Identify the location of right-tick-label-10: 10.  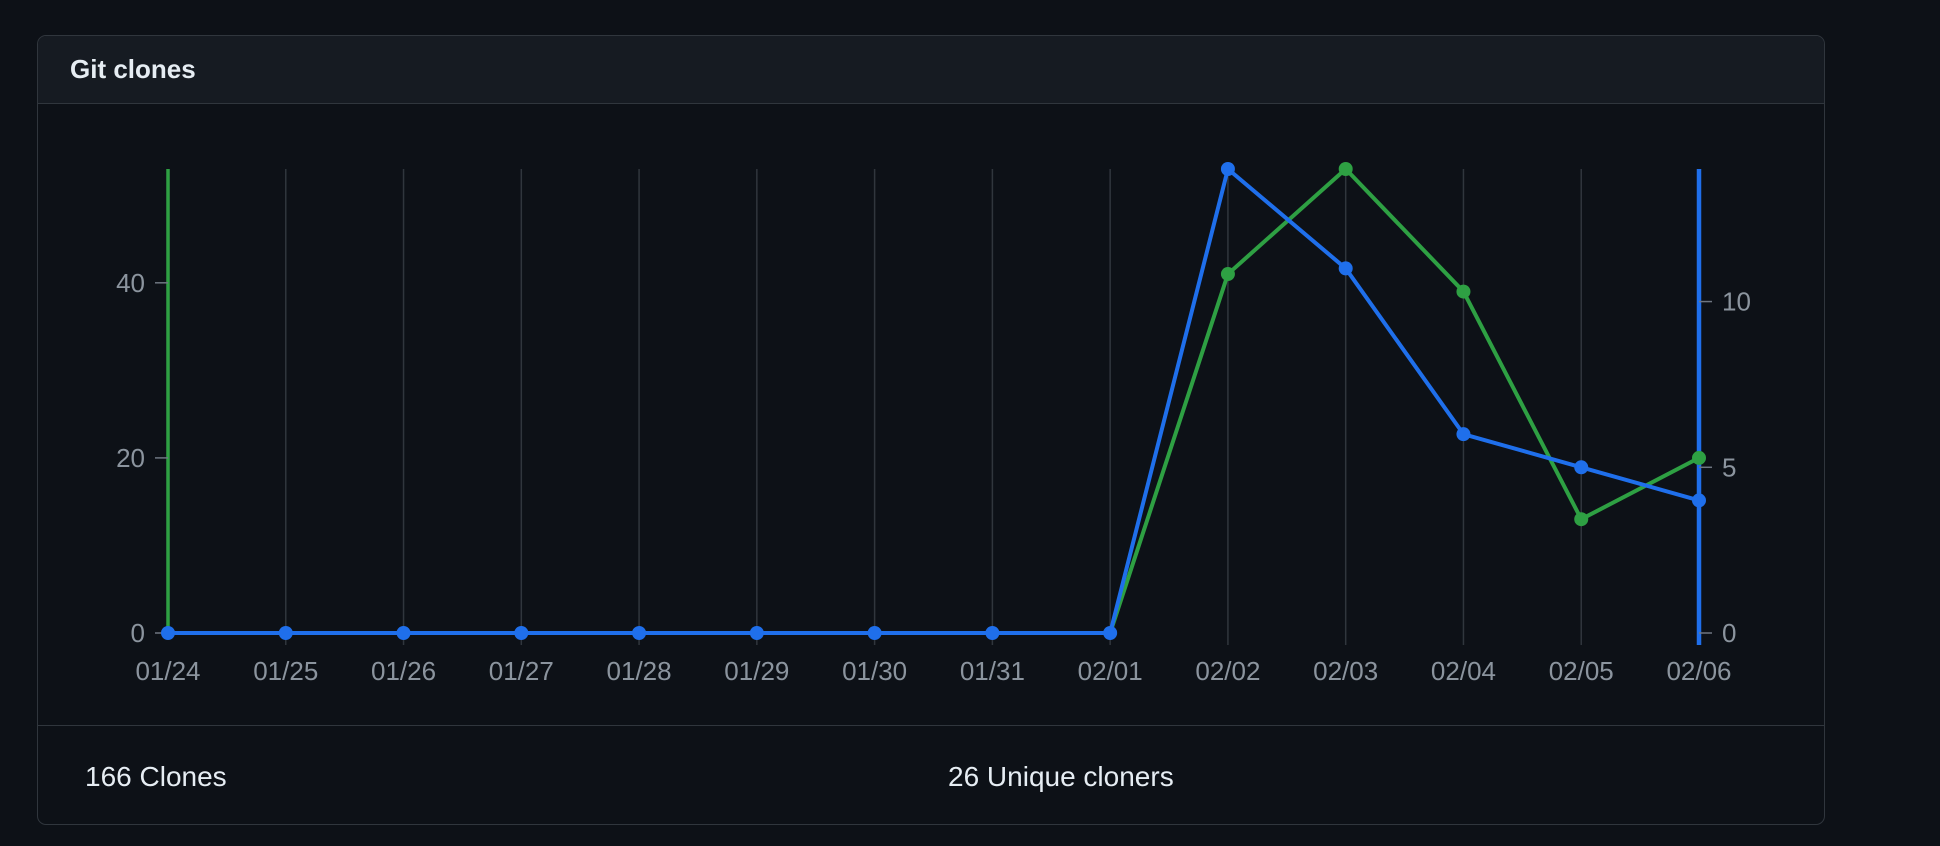
(1736, 302).